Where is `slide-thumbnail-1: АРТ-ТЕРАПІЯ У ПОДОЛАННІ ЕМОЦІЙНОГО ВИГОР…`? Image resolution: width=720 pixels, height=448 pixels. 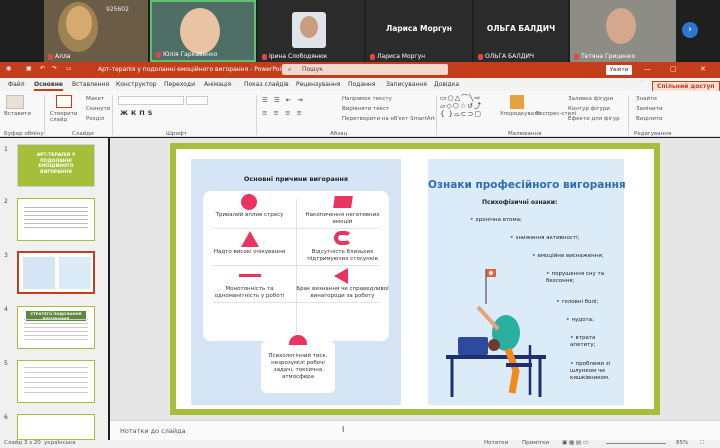 slide-thumbnail-1: АРТ-ТЕРАПІЯ У ПОДОЛАННІ ЕМОЦІЙНОГО ВИГОР… is located at coordinates (56, 165).